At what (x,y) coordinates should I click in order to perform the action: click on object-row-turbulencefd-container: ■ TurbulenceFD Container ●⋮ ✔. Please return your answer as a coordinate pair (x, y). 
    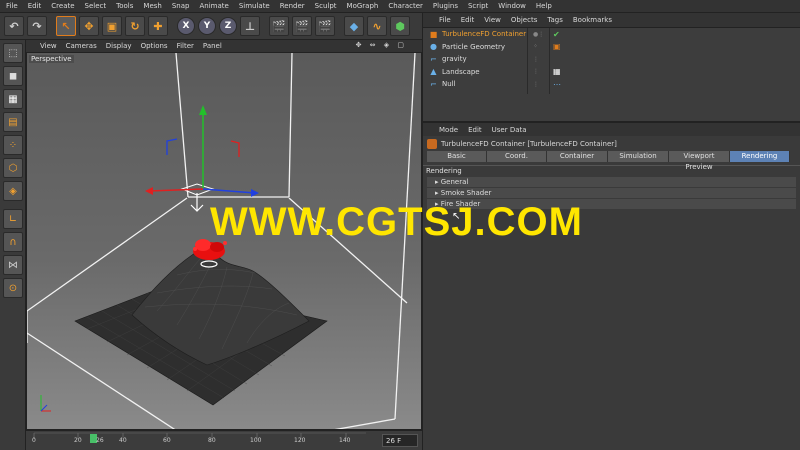
    Looking at the image, I should click on (611, 34).